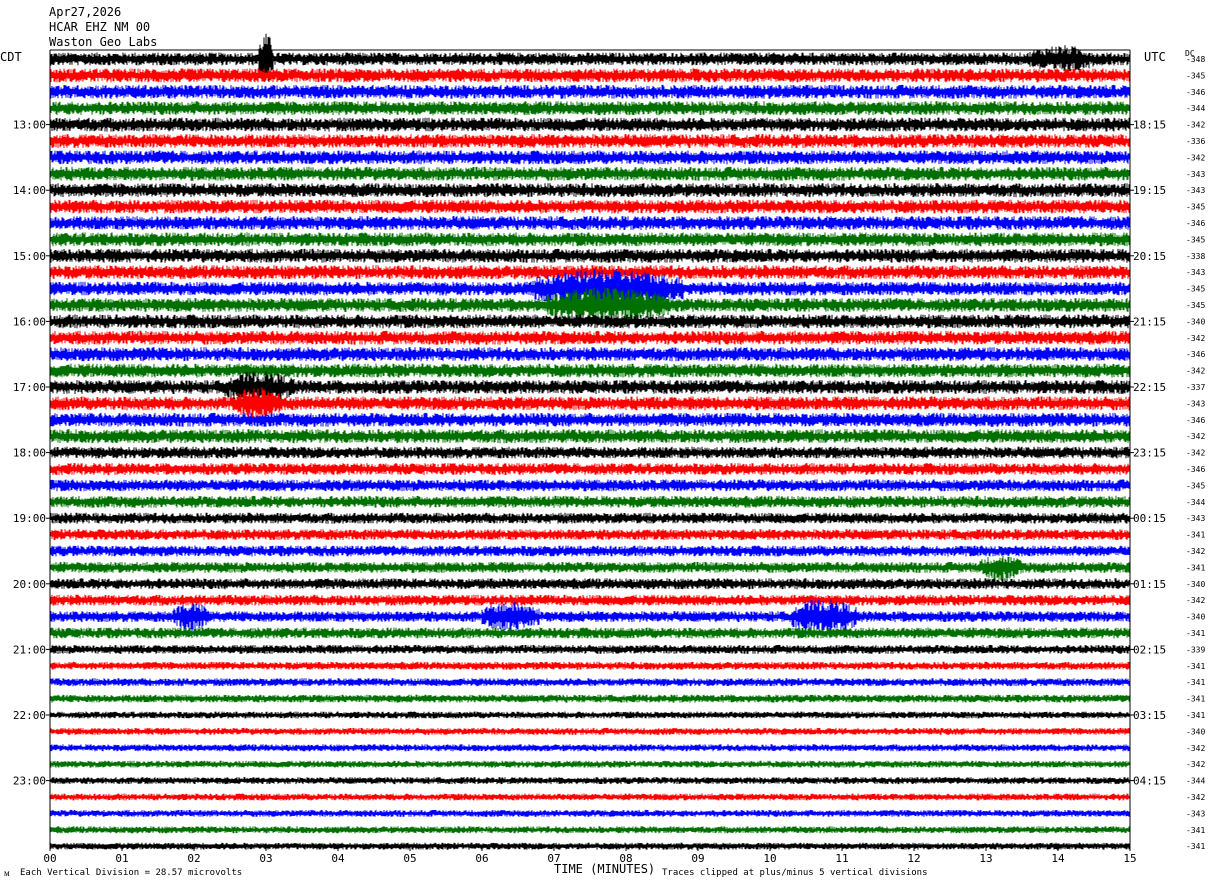 The image size is (1210, 886). What do you see at coordinates (265, 858) in the screenshot?
I see `x-tick-label: 03` at bounding box center [265, 858].